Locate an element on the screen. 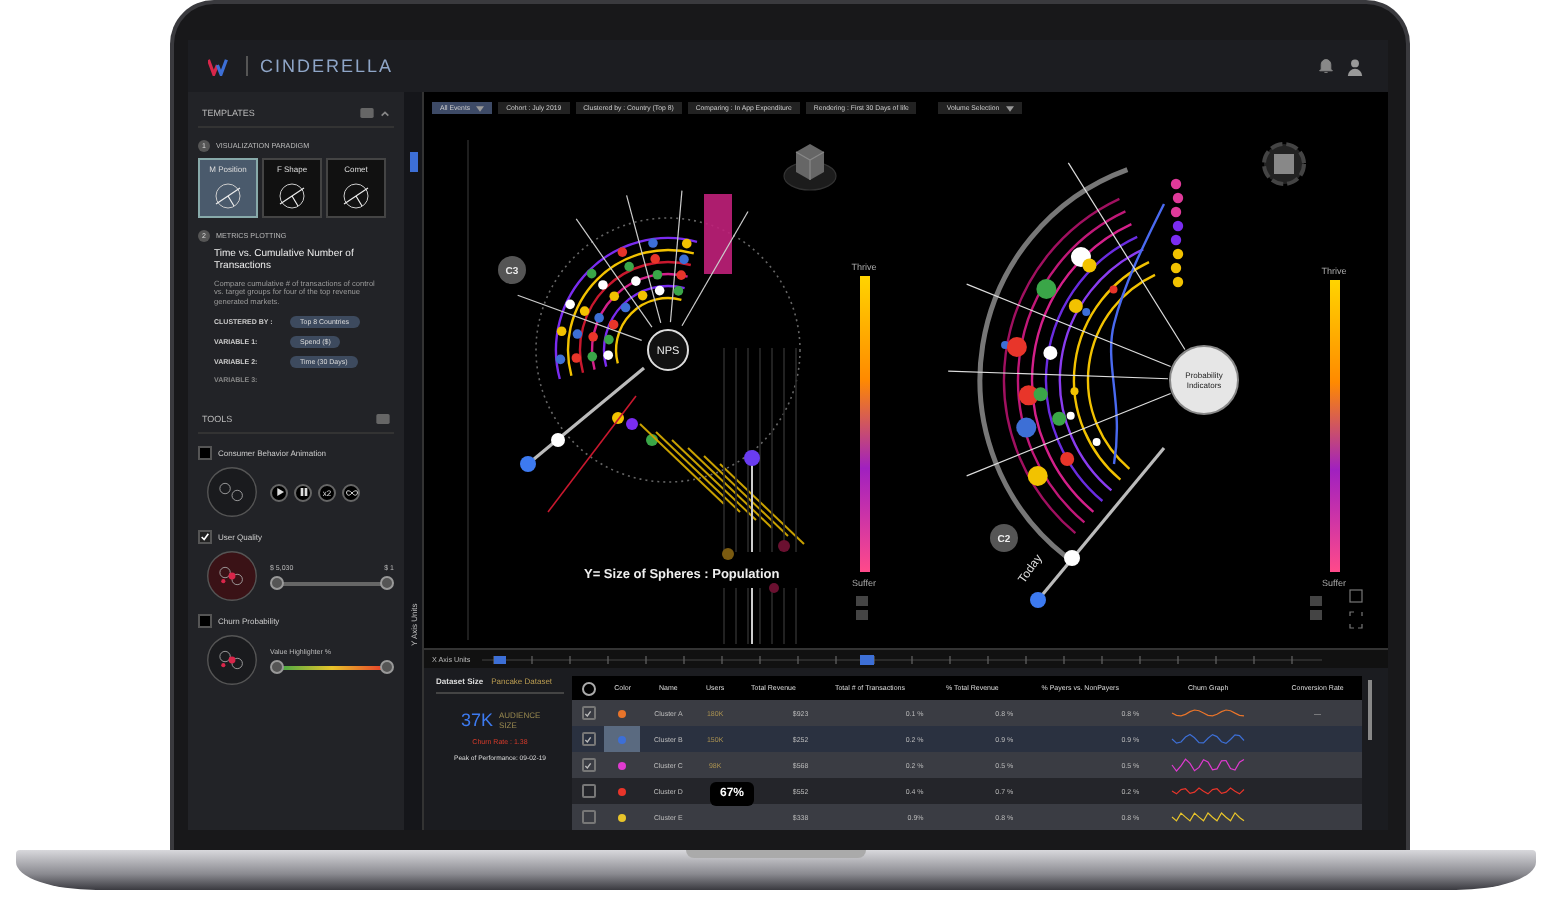 This screenshot has width=1554, height=908. camera-control-icon is located at coordinates (1284, 164).